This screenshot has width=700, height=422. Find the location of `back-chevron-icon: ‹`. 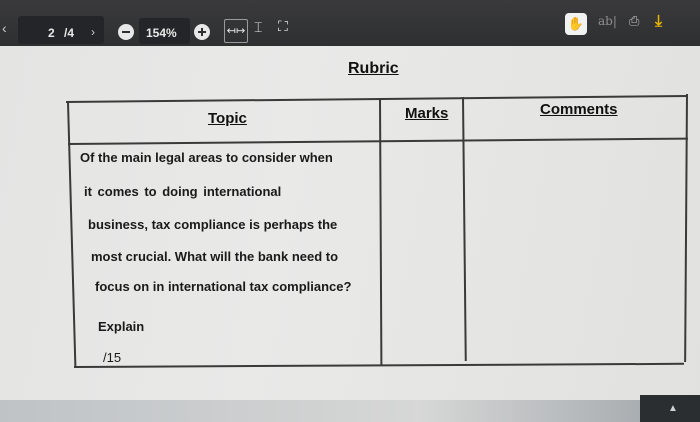

back-chevron-icon: ‹ is located at coordinates (4, 28).